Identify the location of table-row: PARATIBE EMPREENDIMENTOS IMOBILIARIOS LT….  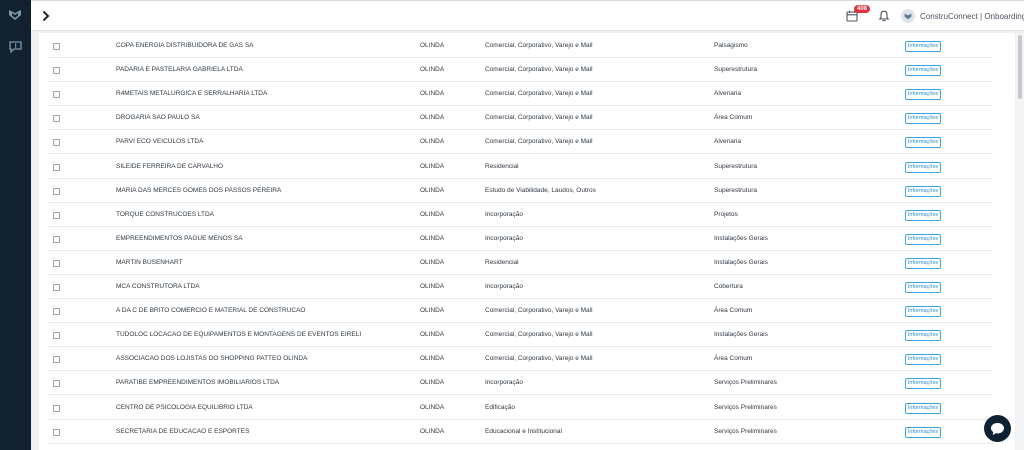
(520, 383).